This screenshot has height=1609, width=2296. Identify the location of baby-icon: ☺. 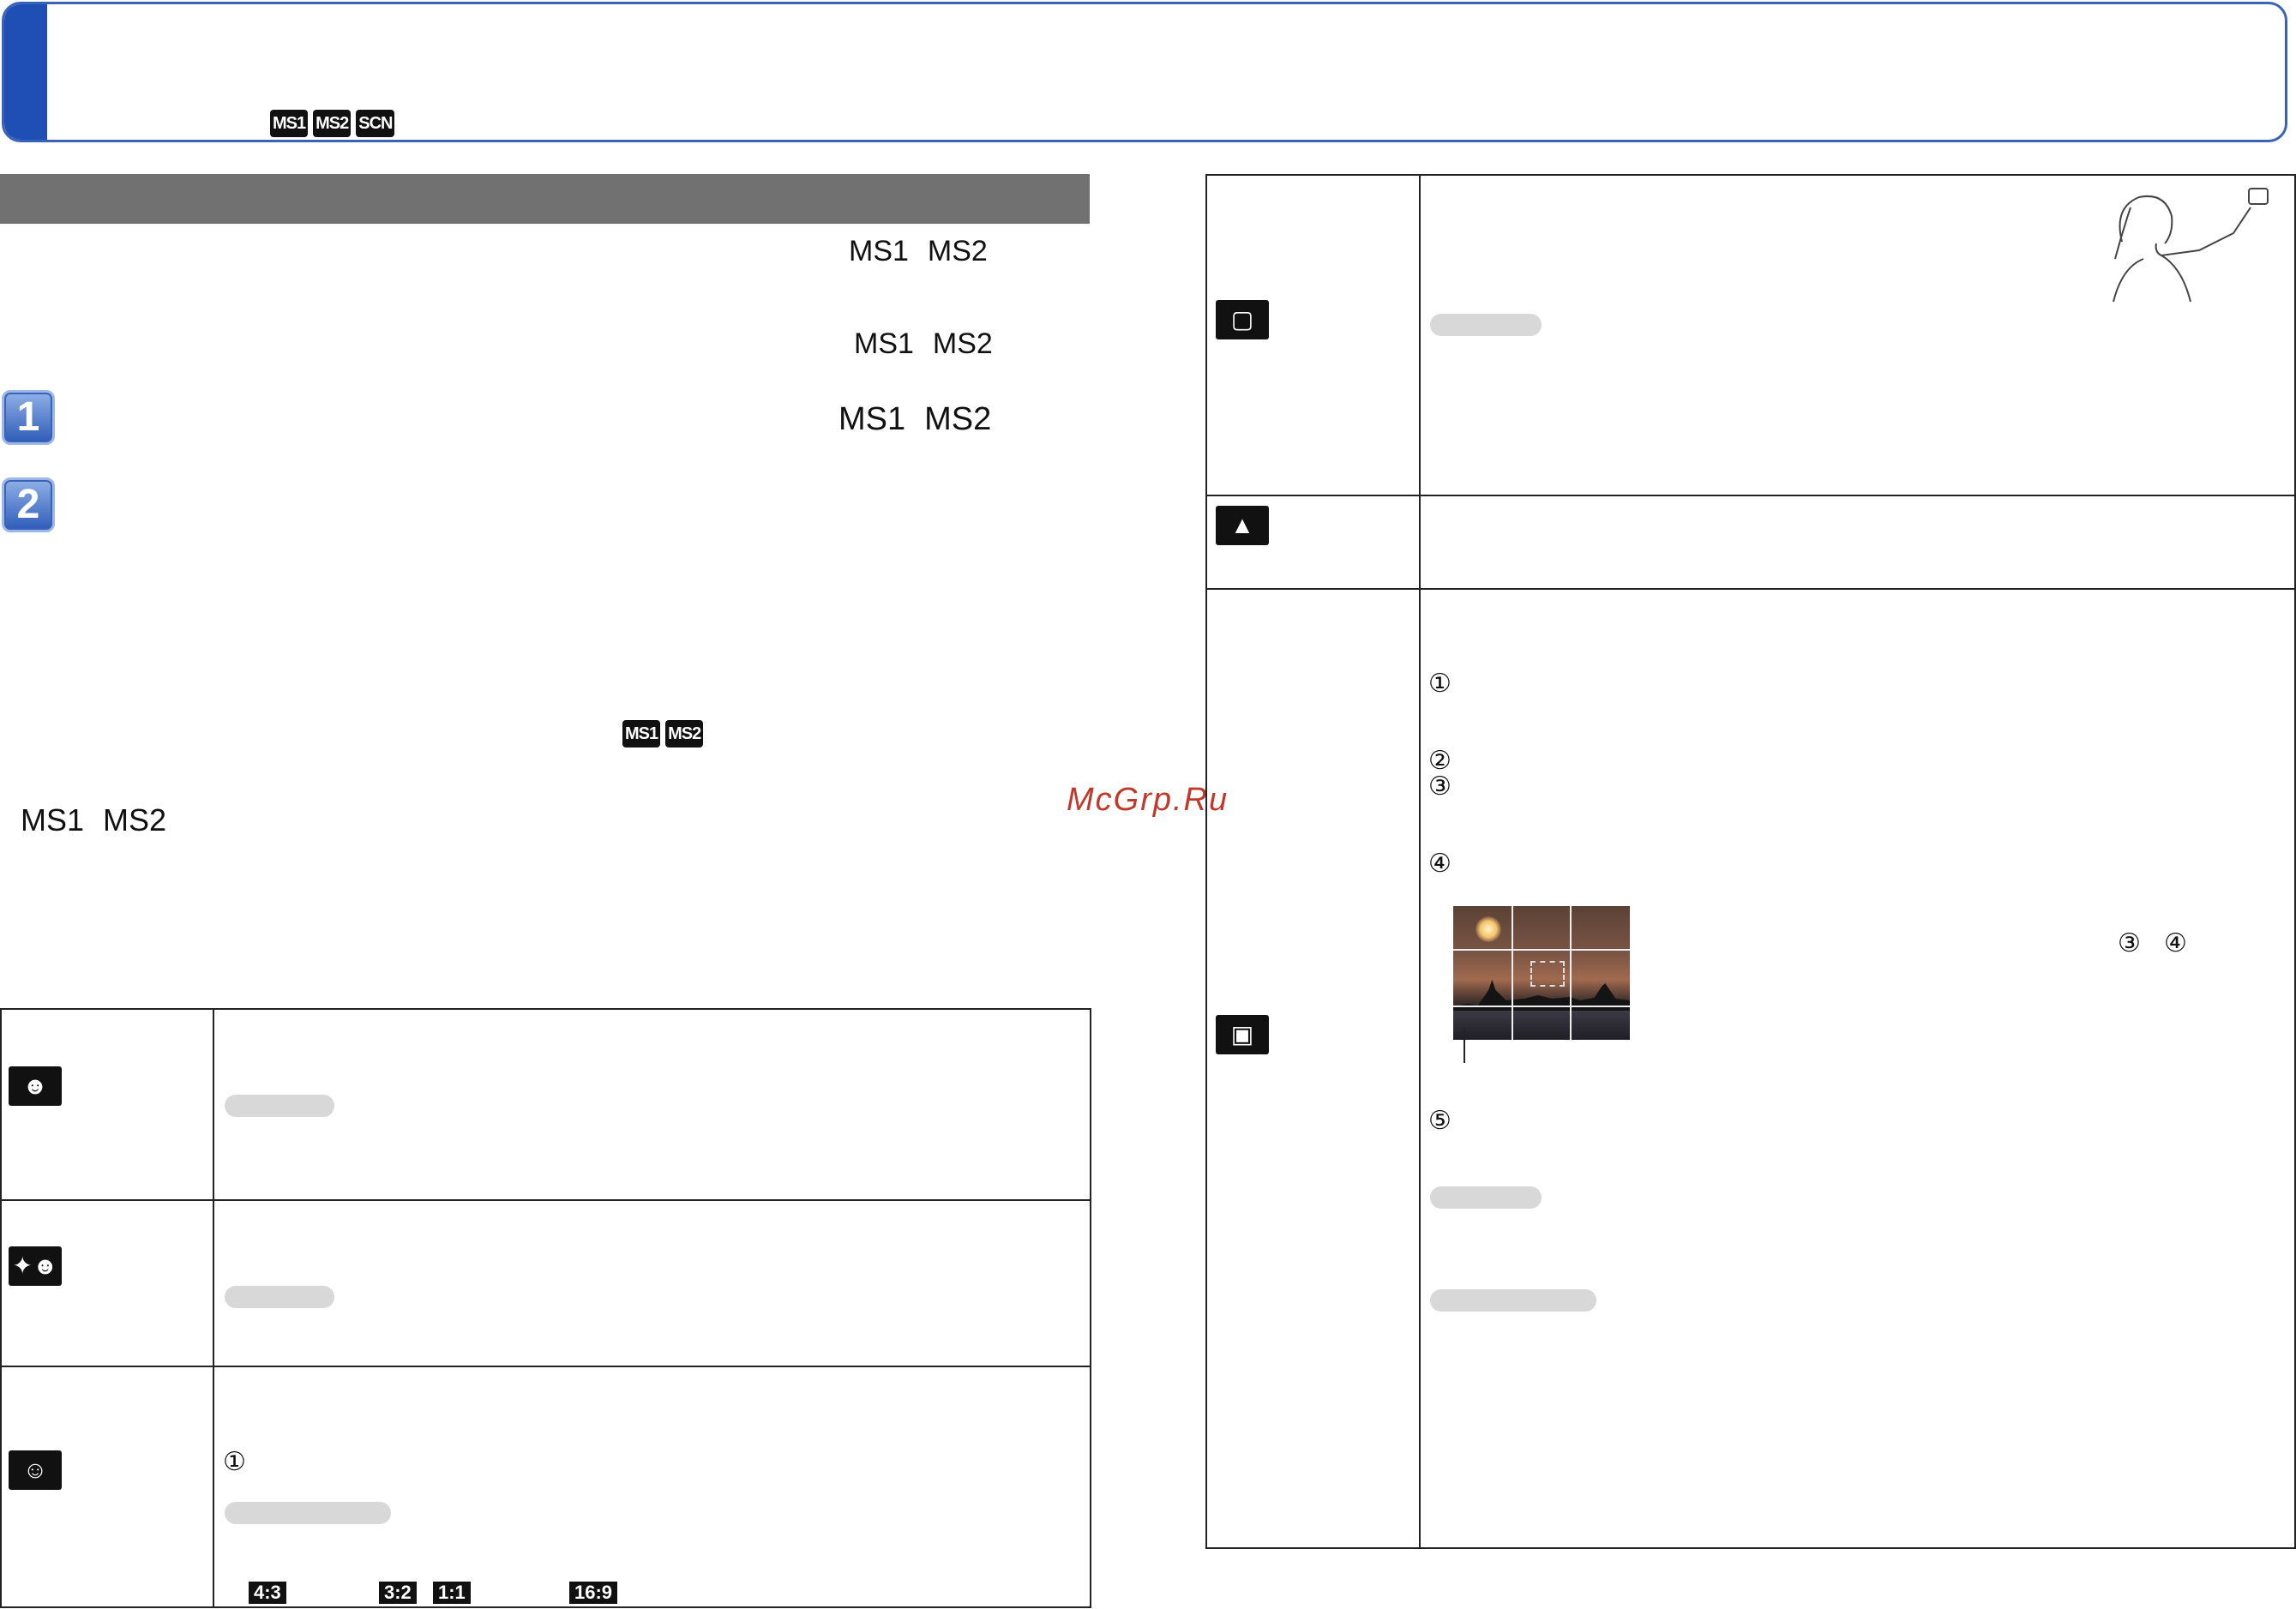
(36, 1470).